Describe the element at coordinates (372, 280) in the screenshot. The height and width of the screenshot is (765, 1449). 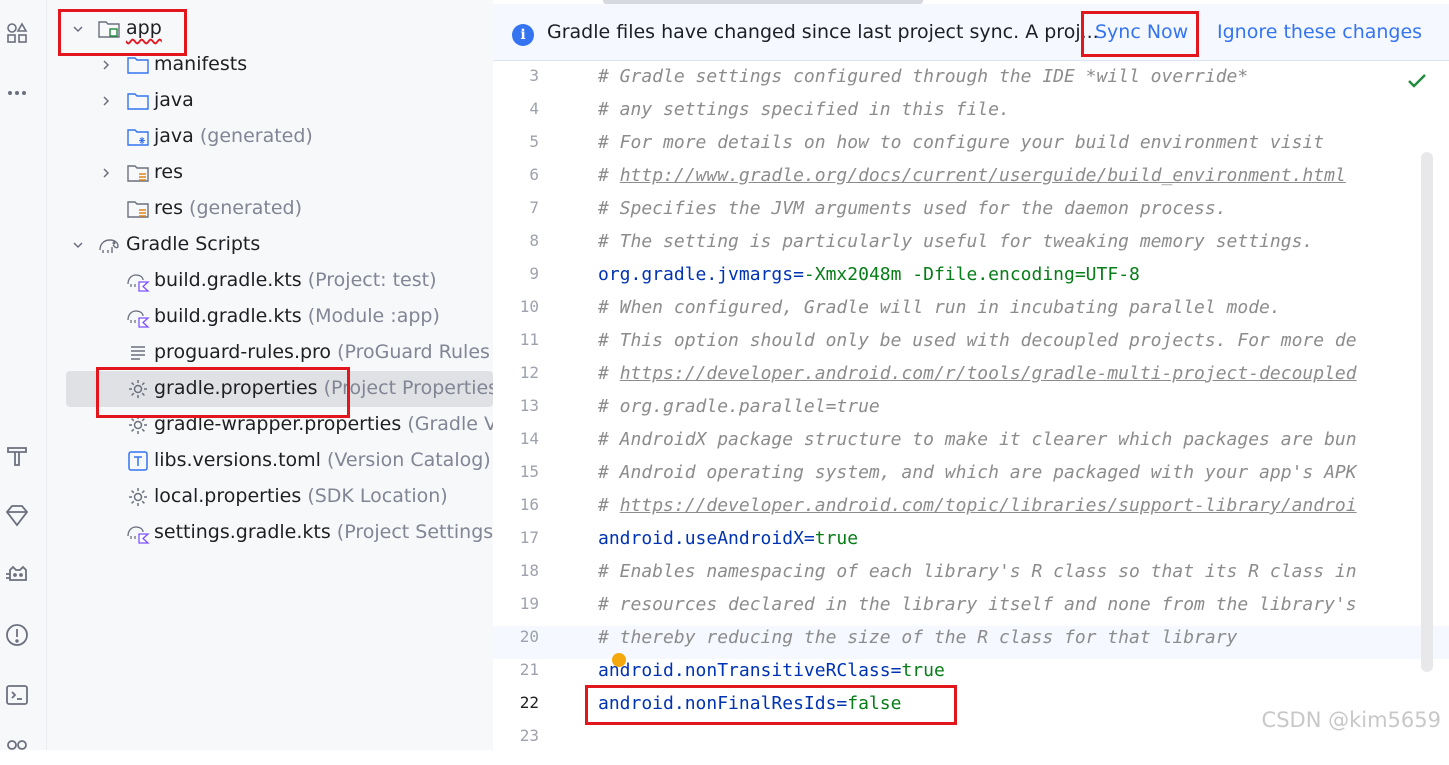
I see `tree-item-hint: (Project: test)` at that location.